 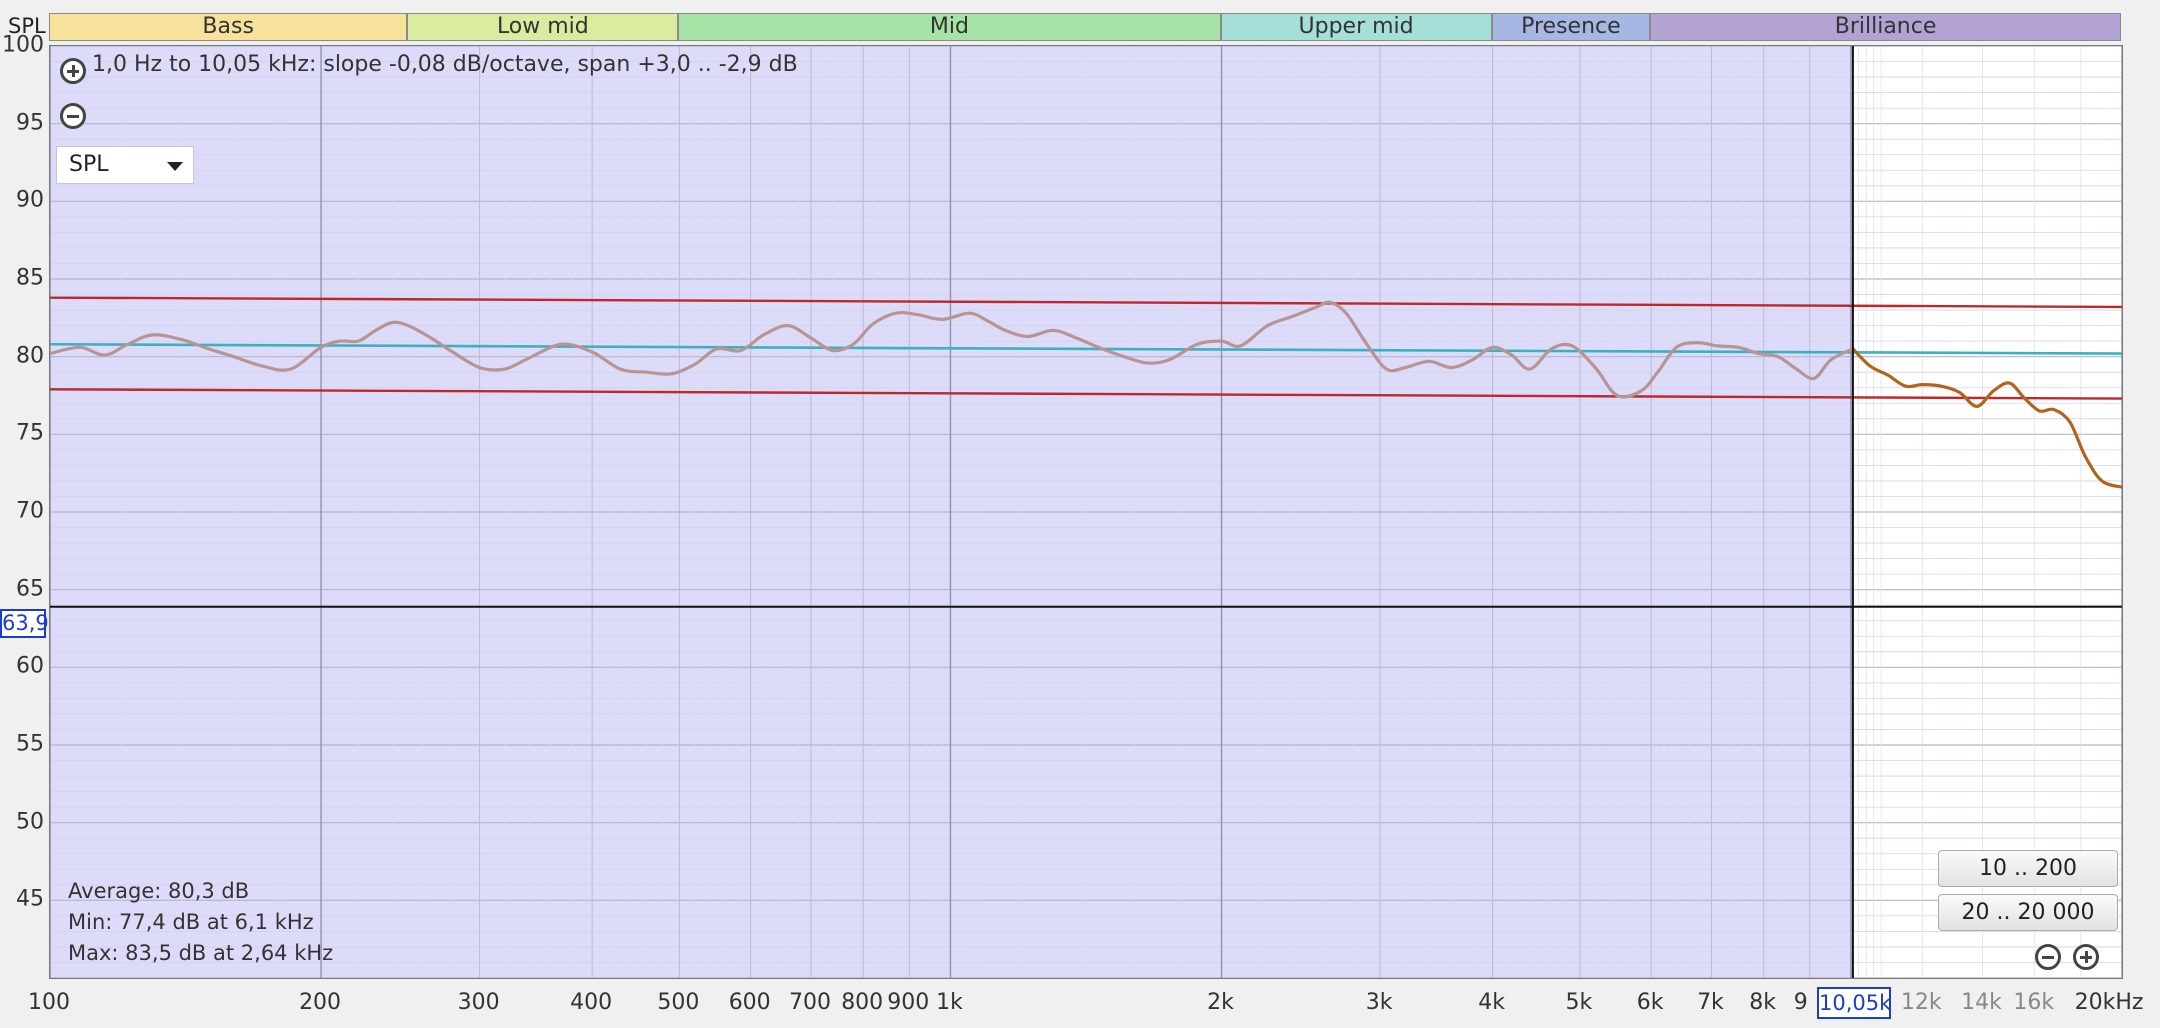 I want to click on max-stat: Max: 83,5 dB at 2,64 kHz, so click(x=201, y=953).